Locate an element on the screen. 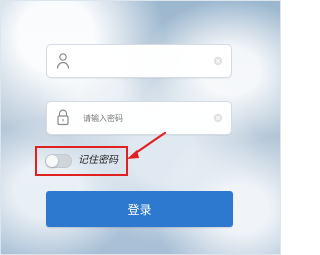 This screenshot has width=320, height=255. lock-icon is located at coordinates (63, 117).